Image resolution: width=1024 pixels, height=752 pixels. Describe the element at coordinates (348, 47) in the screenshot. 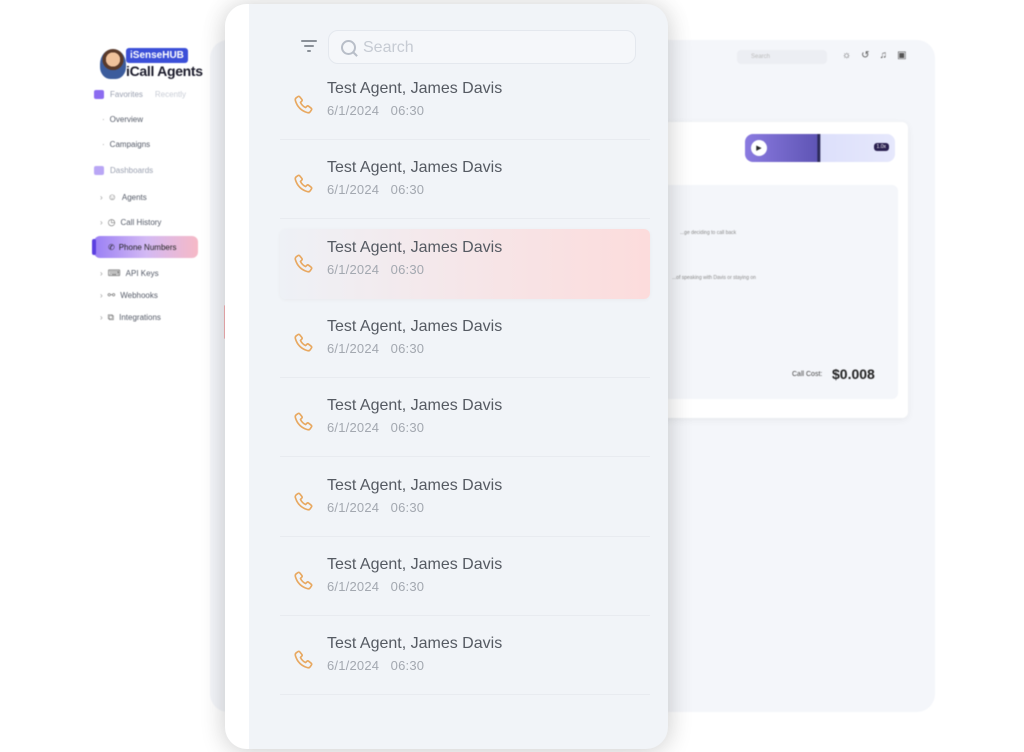

I see `search-icon` at that location.